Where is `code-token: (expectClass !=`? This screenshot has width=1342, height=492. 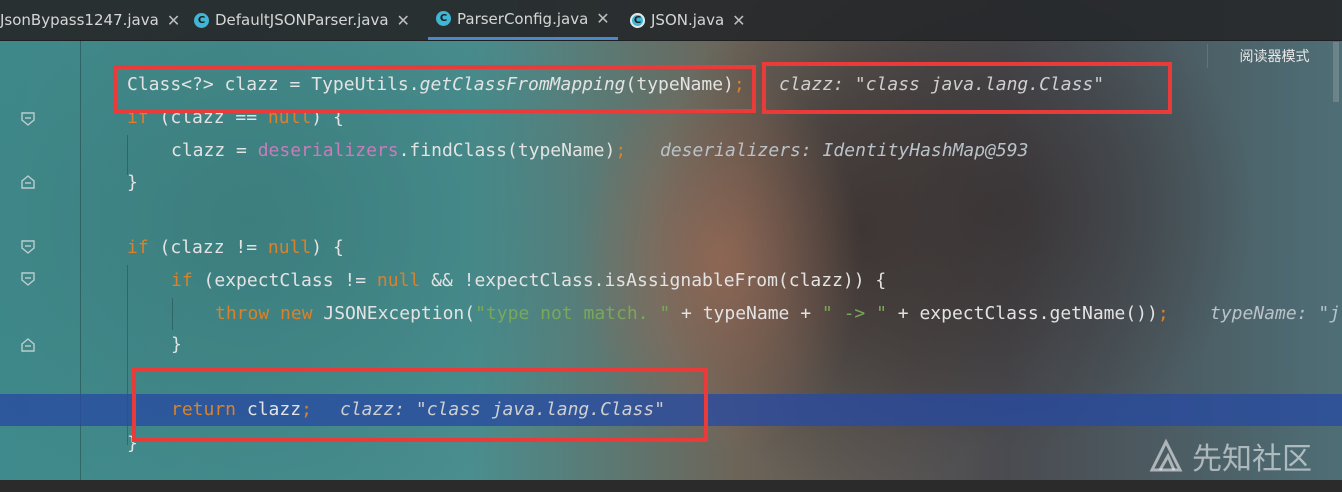
code-token: (expectClass != is located at coordinates (284, 280).